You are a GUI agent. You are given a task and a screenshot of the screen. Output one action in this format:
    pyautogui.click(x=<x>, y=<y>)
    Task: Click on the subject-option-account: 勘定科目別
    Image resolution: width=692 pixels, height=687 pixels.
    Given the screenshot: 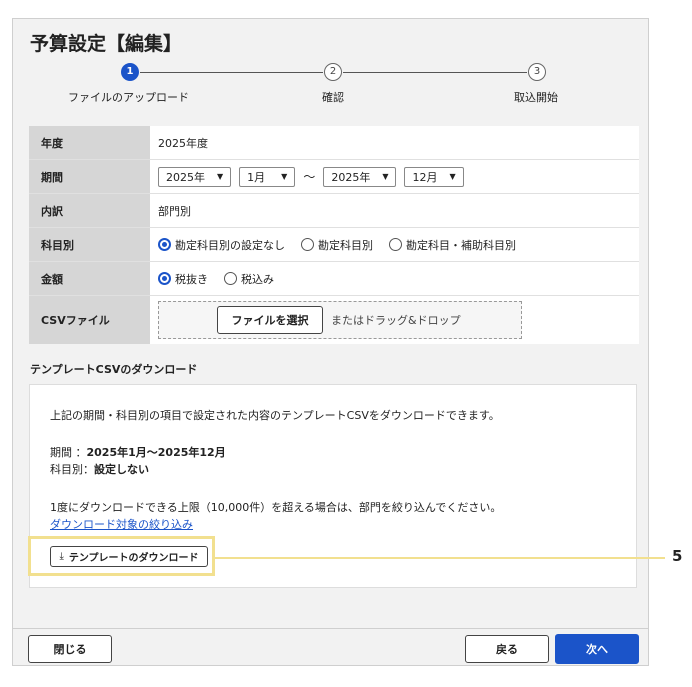 What is the action you would take?
    pyautogui.click(x=337, y=245)
    